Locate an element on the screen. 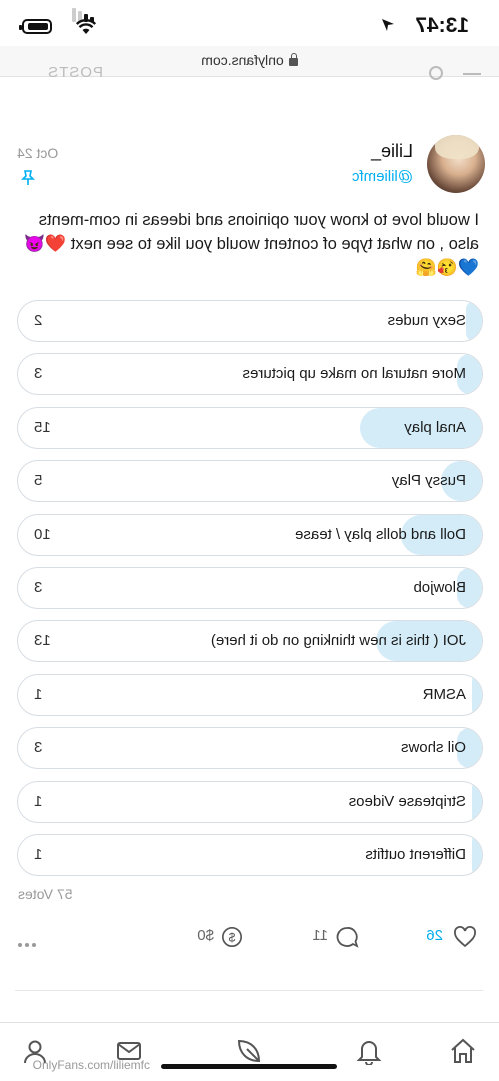 Image resolution: width=499 pixels, height=1081 pixels. poll-option-count: 13 is located at coordinates (42, 641).